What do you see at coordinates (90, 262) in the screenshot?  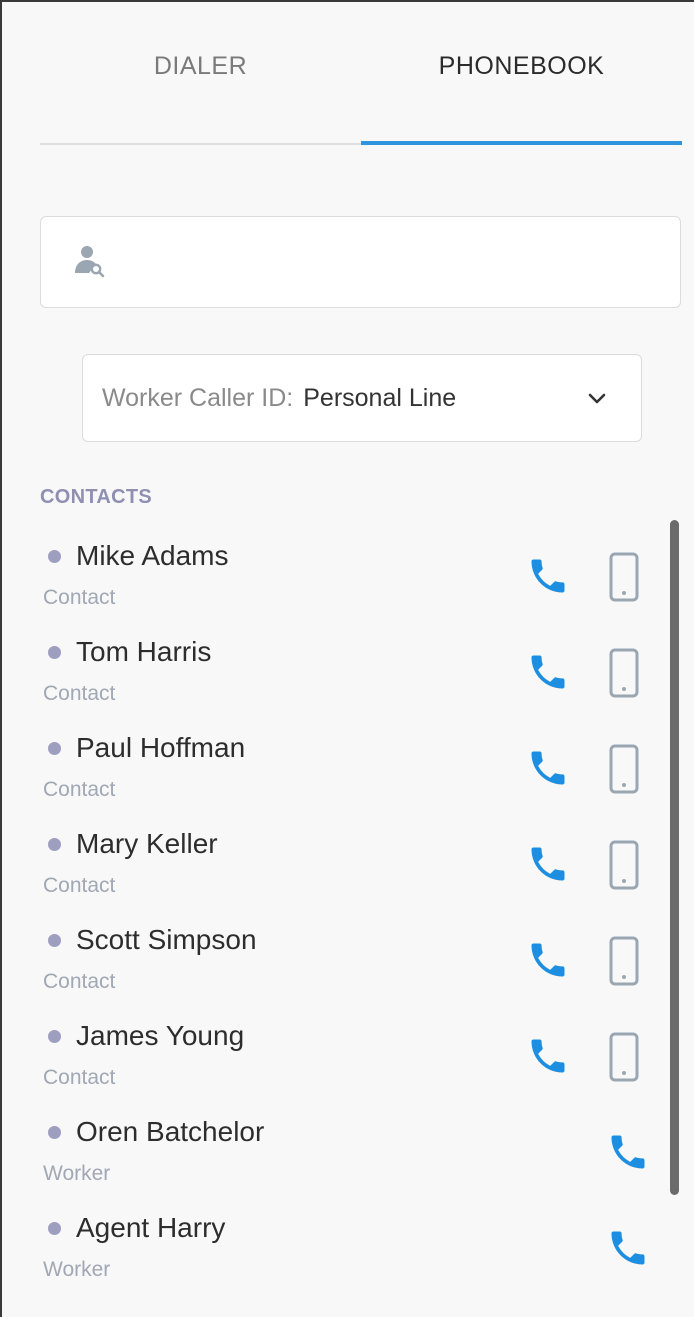 I see `person-search-icon` at bounding box center [90, 262].